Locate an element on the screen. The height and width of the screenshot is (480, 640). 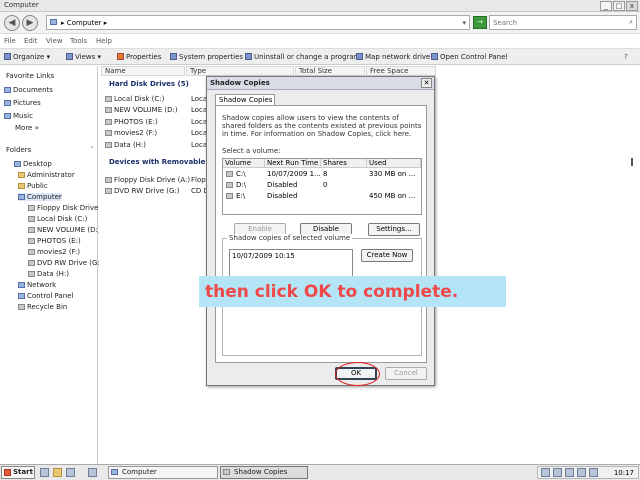
pictures-icon is located at coordinates (7, 103).